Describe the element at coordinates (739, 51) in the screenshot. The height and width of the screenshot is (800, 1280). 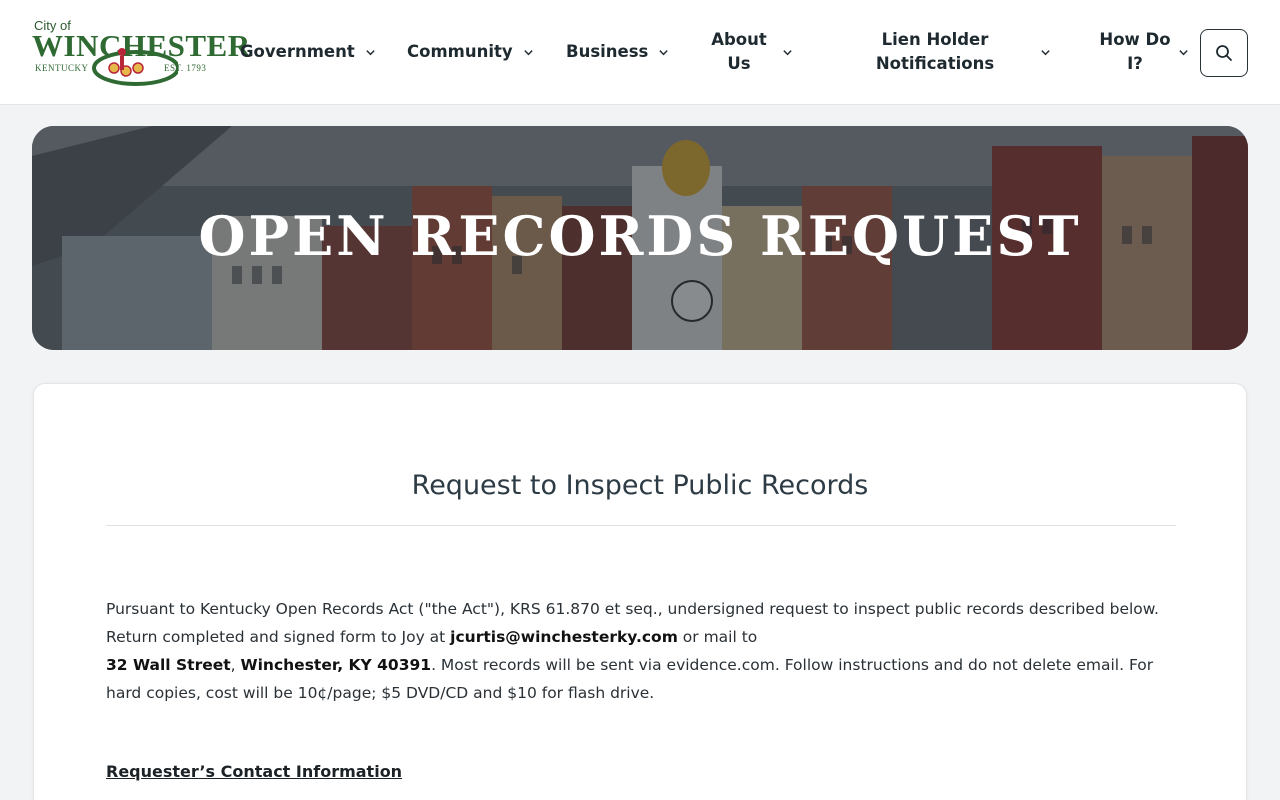
I see `nav-about-us-label: About Us` at that location.